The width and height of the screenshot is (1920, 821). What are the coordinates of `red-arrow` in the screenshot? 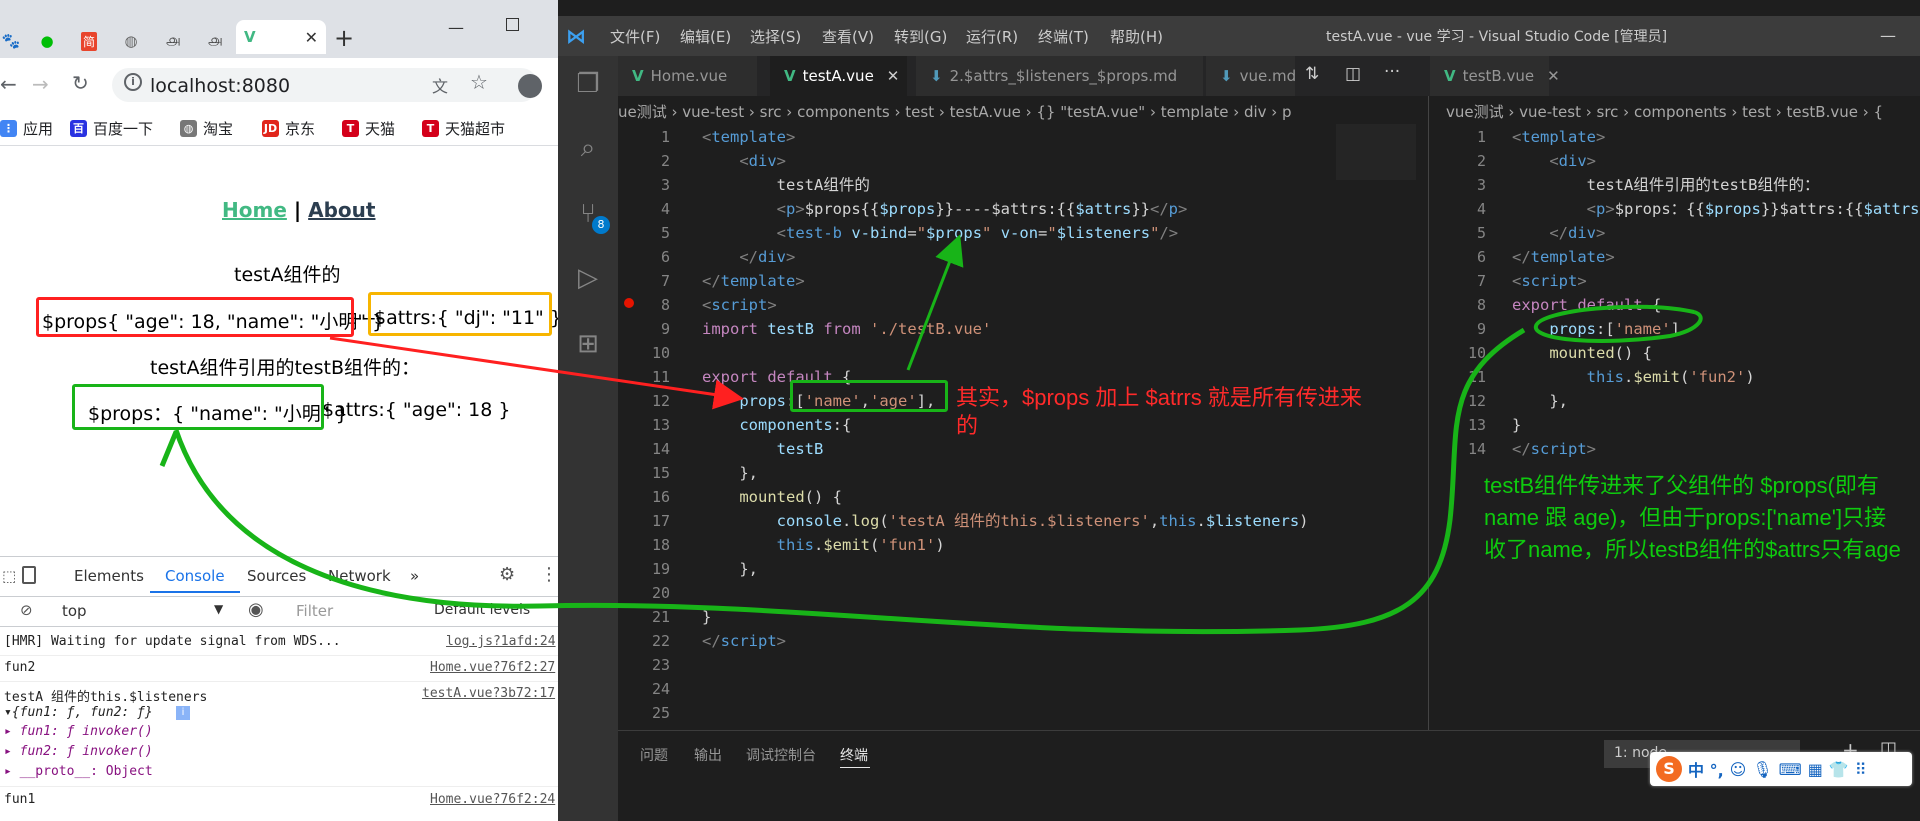 It's located at (536, 373).